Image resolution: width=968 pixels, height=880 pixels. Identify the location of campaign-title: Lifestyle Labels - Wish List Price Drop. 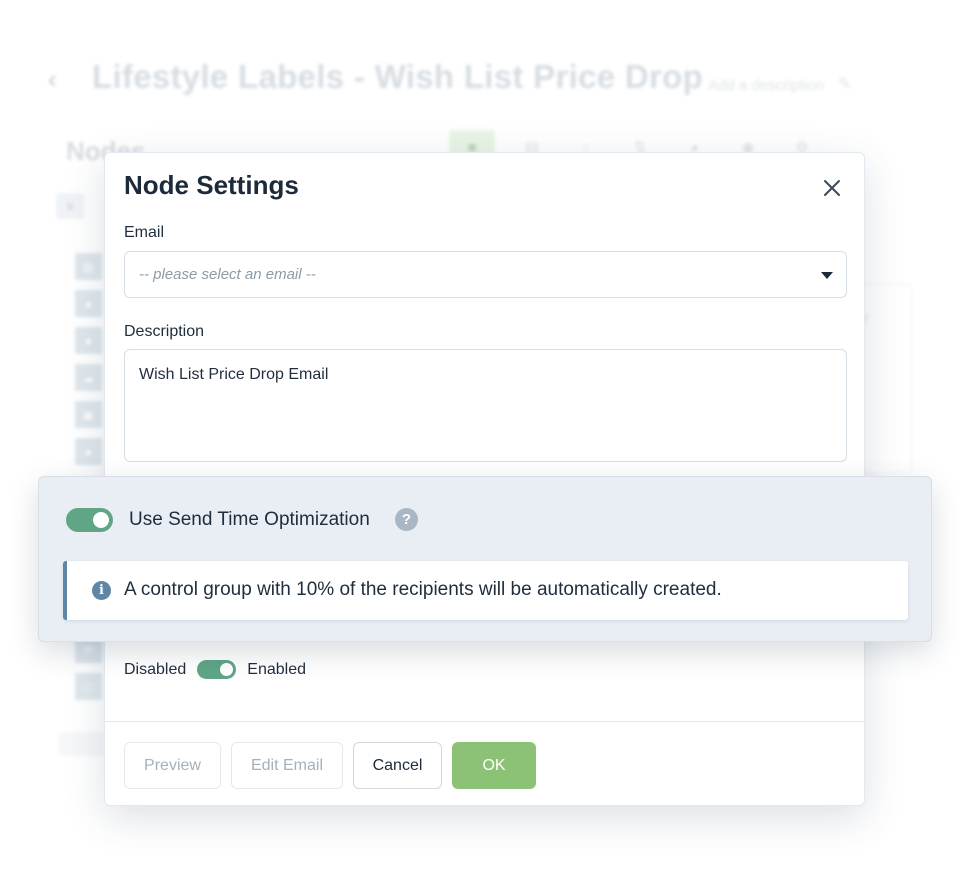
(398, 76).